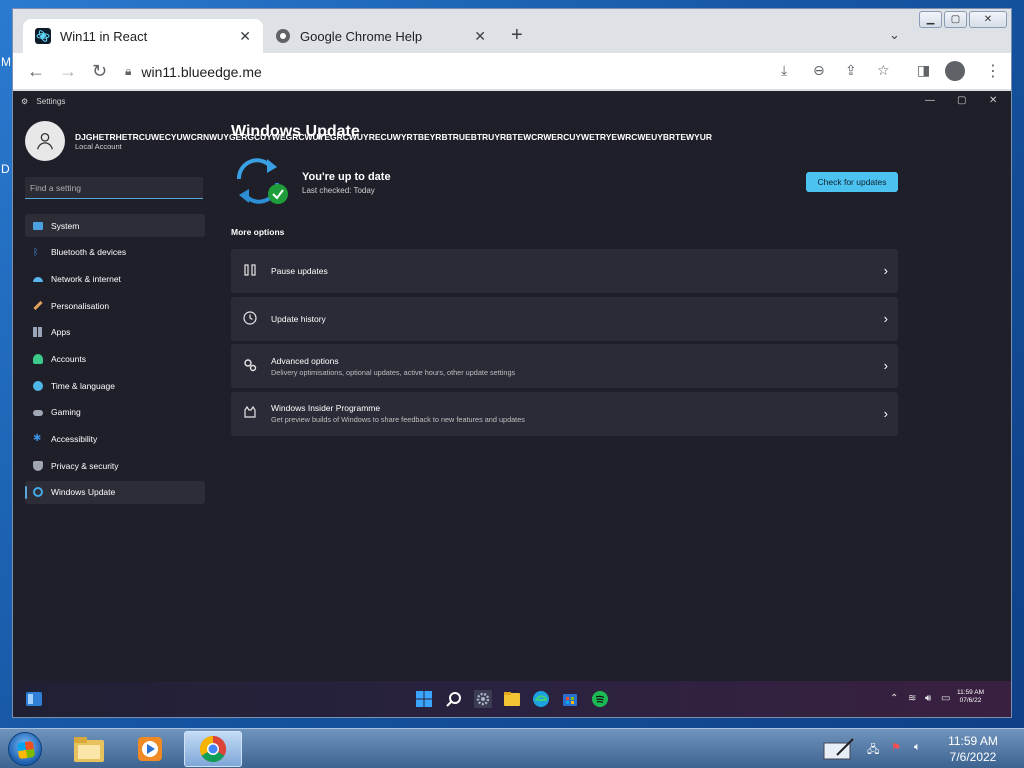 The width and height of the screenshot is (1024, 768). What do you see at coordinates (512, 101) in the screenshot?
I see `settings-titlebar: ⚙ Settings — ▢ ✕` at bounding box center [512, 101].